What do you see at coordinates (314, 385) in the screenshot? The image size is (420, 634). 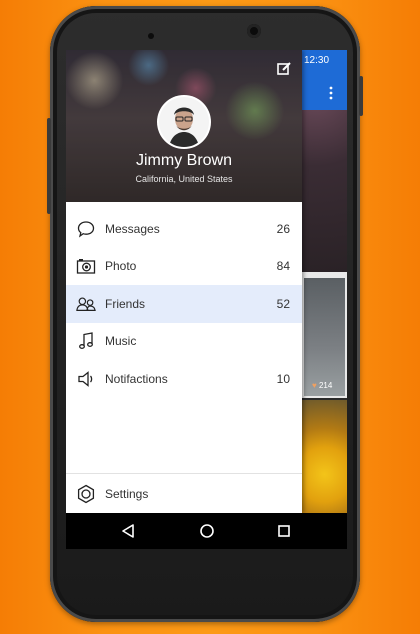 I see `heart-icon: ♥` at bounding box center [314, 385].